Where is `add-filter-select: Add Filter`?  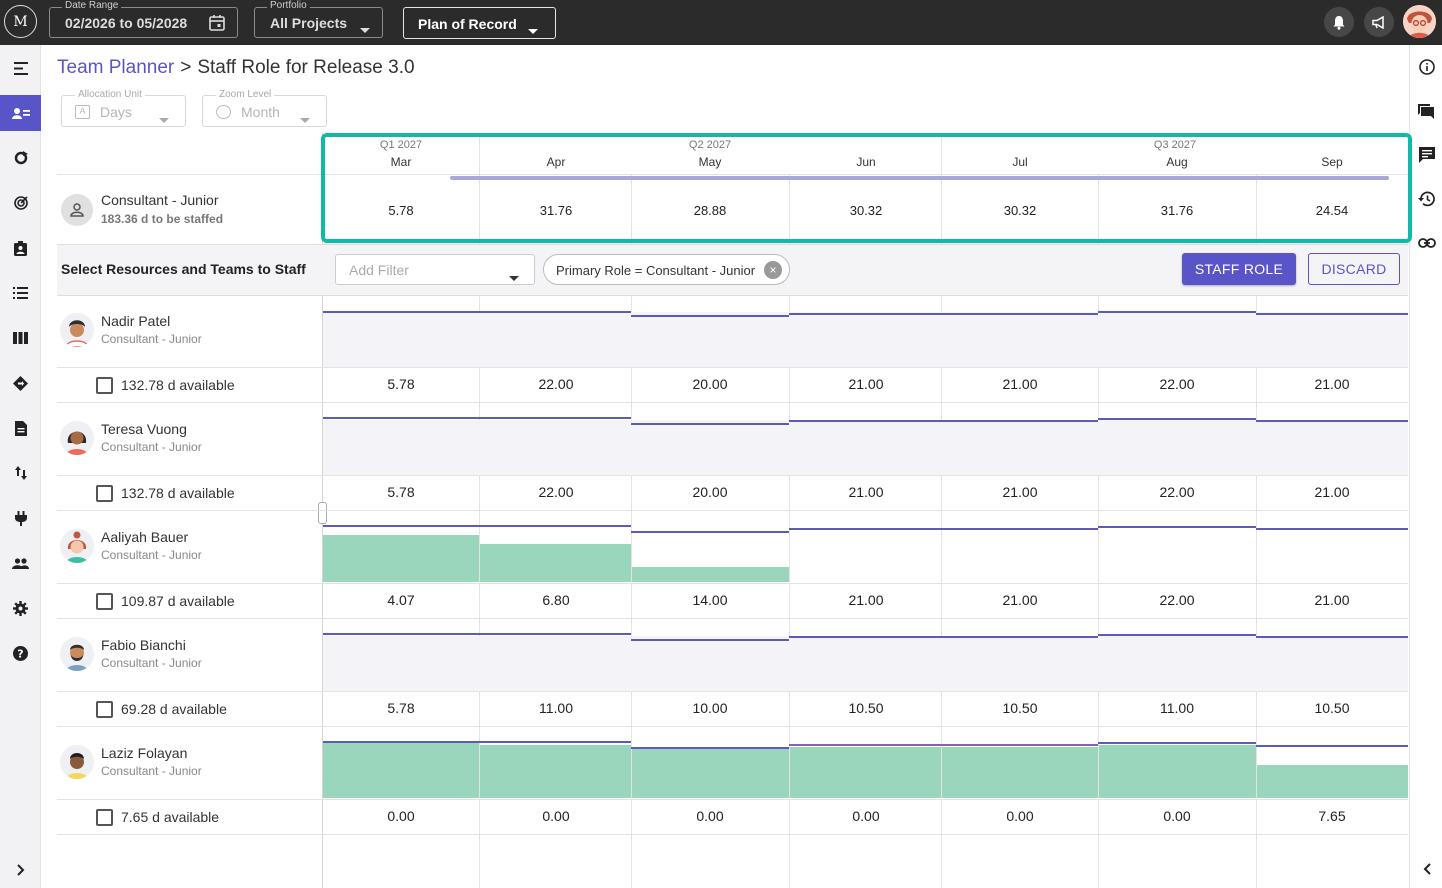
add-filter-select: Add Filter is located at coordinates (435, 269).